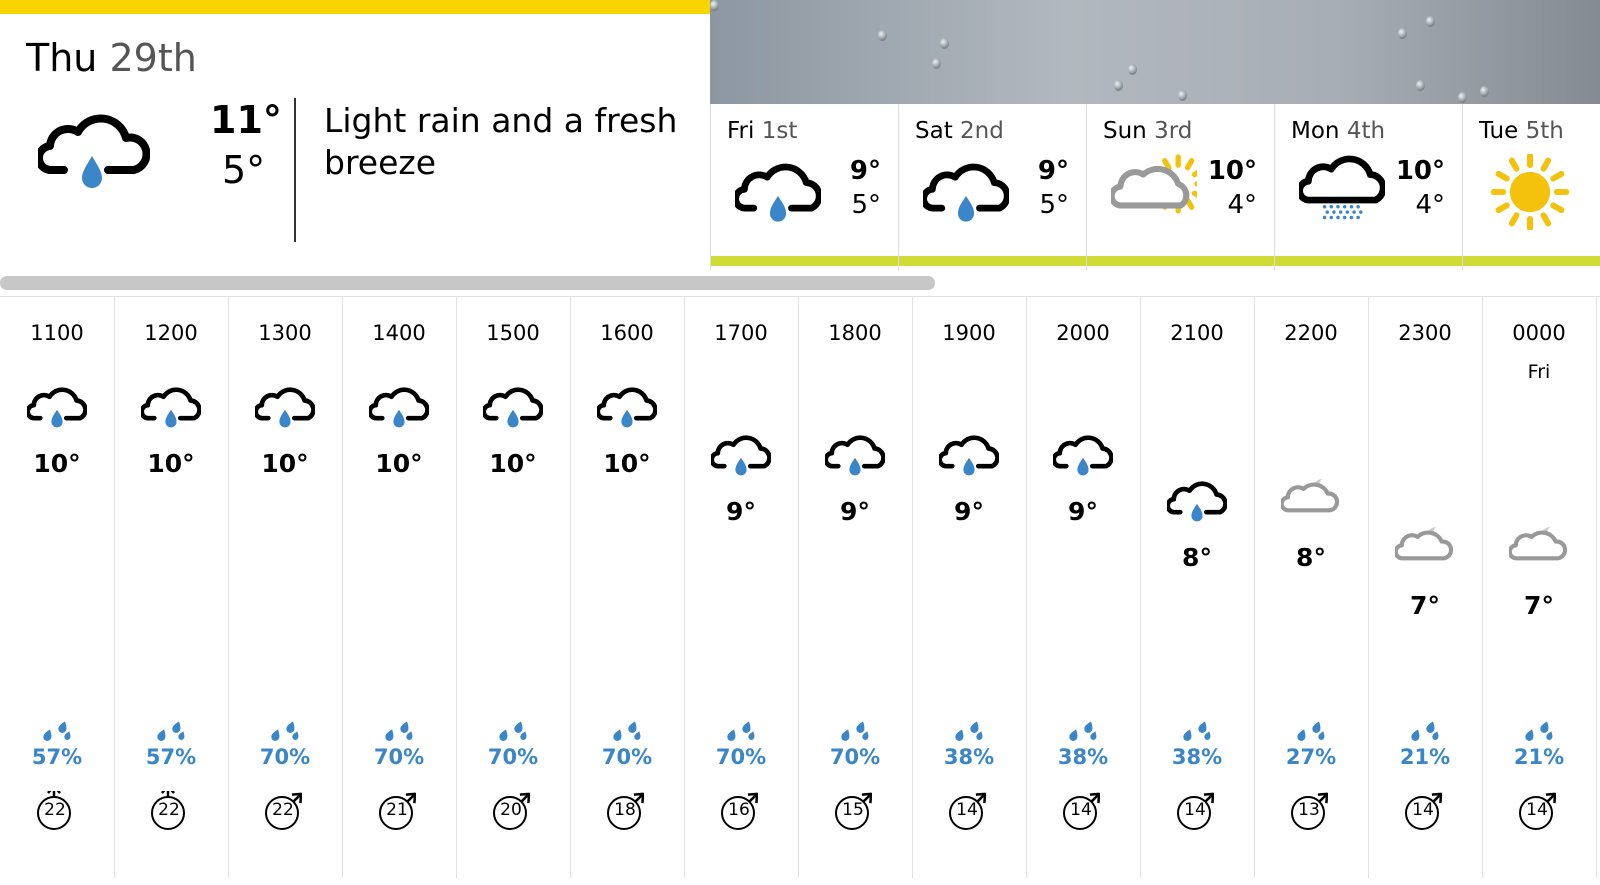 Image resolution: width=1600 pixels, height=885 pixels. I want to click on hour-column-1100: 1100 10° 57% 22, so click(57, 587).